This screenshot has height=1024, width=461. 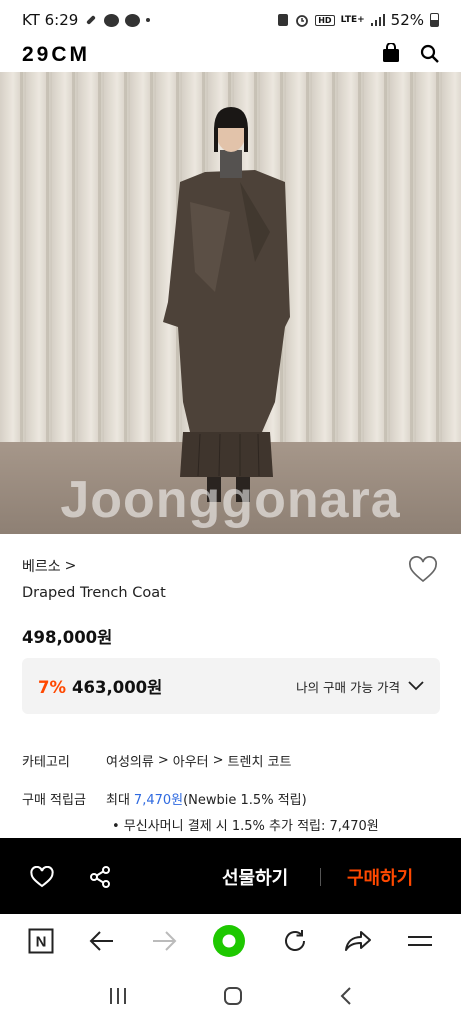 I want to click on search-icon, so click(x=429, y=55).